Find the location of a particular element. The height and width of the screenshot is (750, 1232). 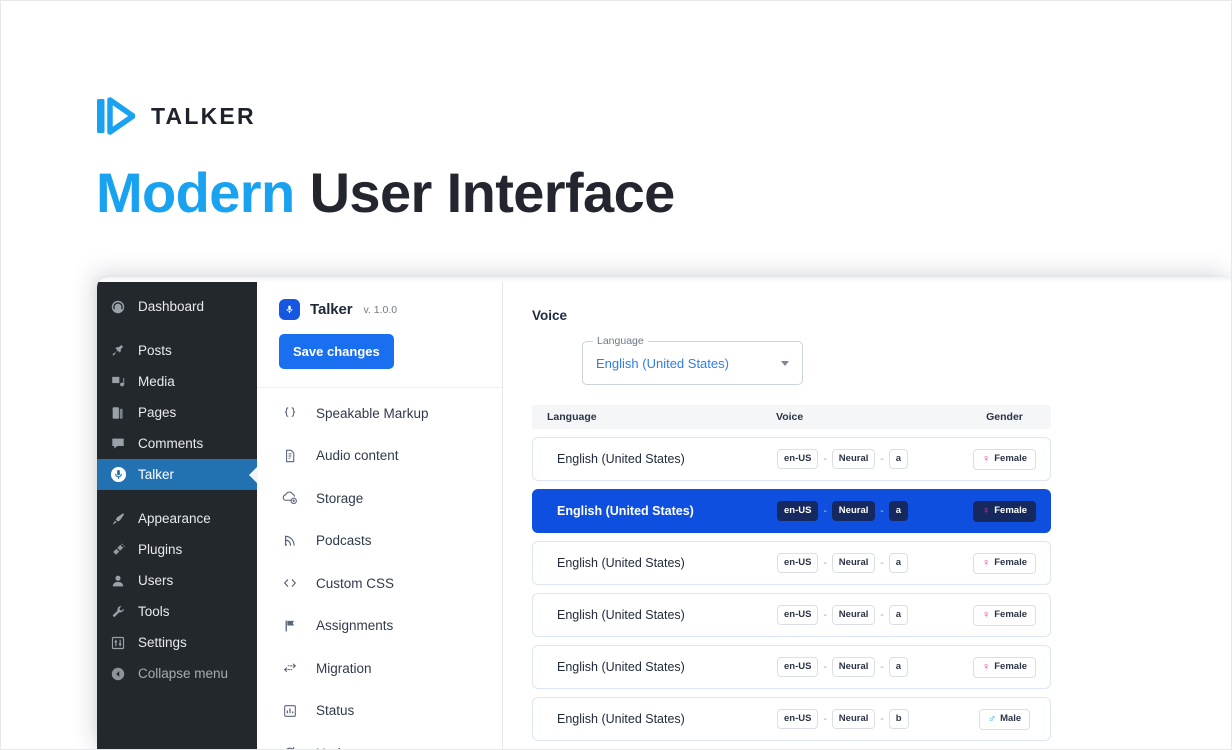

collapse-arrow-icon is located at coordinates (118, 674).